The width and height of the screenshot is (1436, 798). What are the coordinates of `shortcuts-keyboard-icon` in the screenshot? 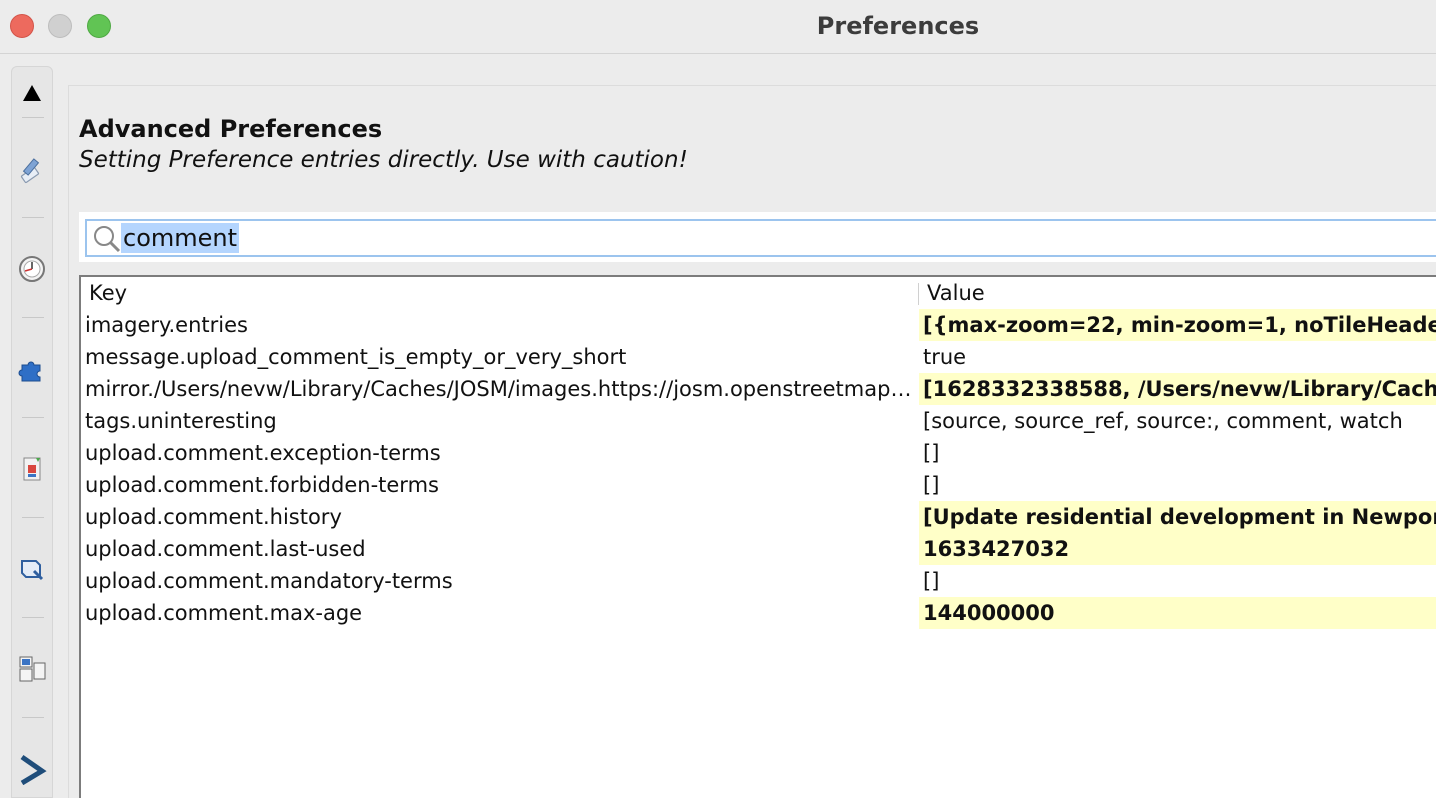 It's located at (32, 669).